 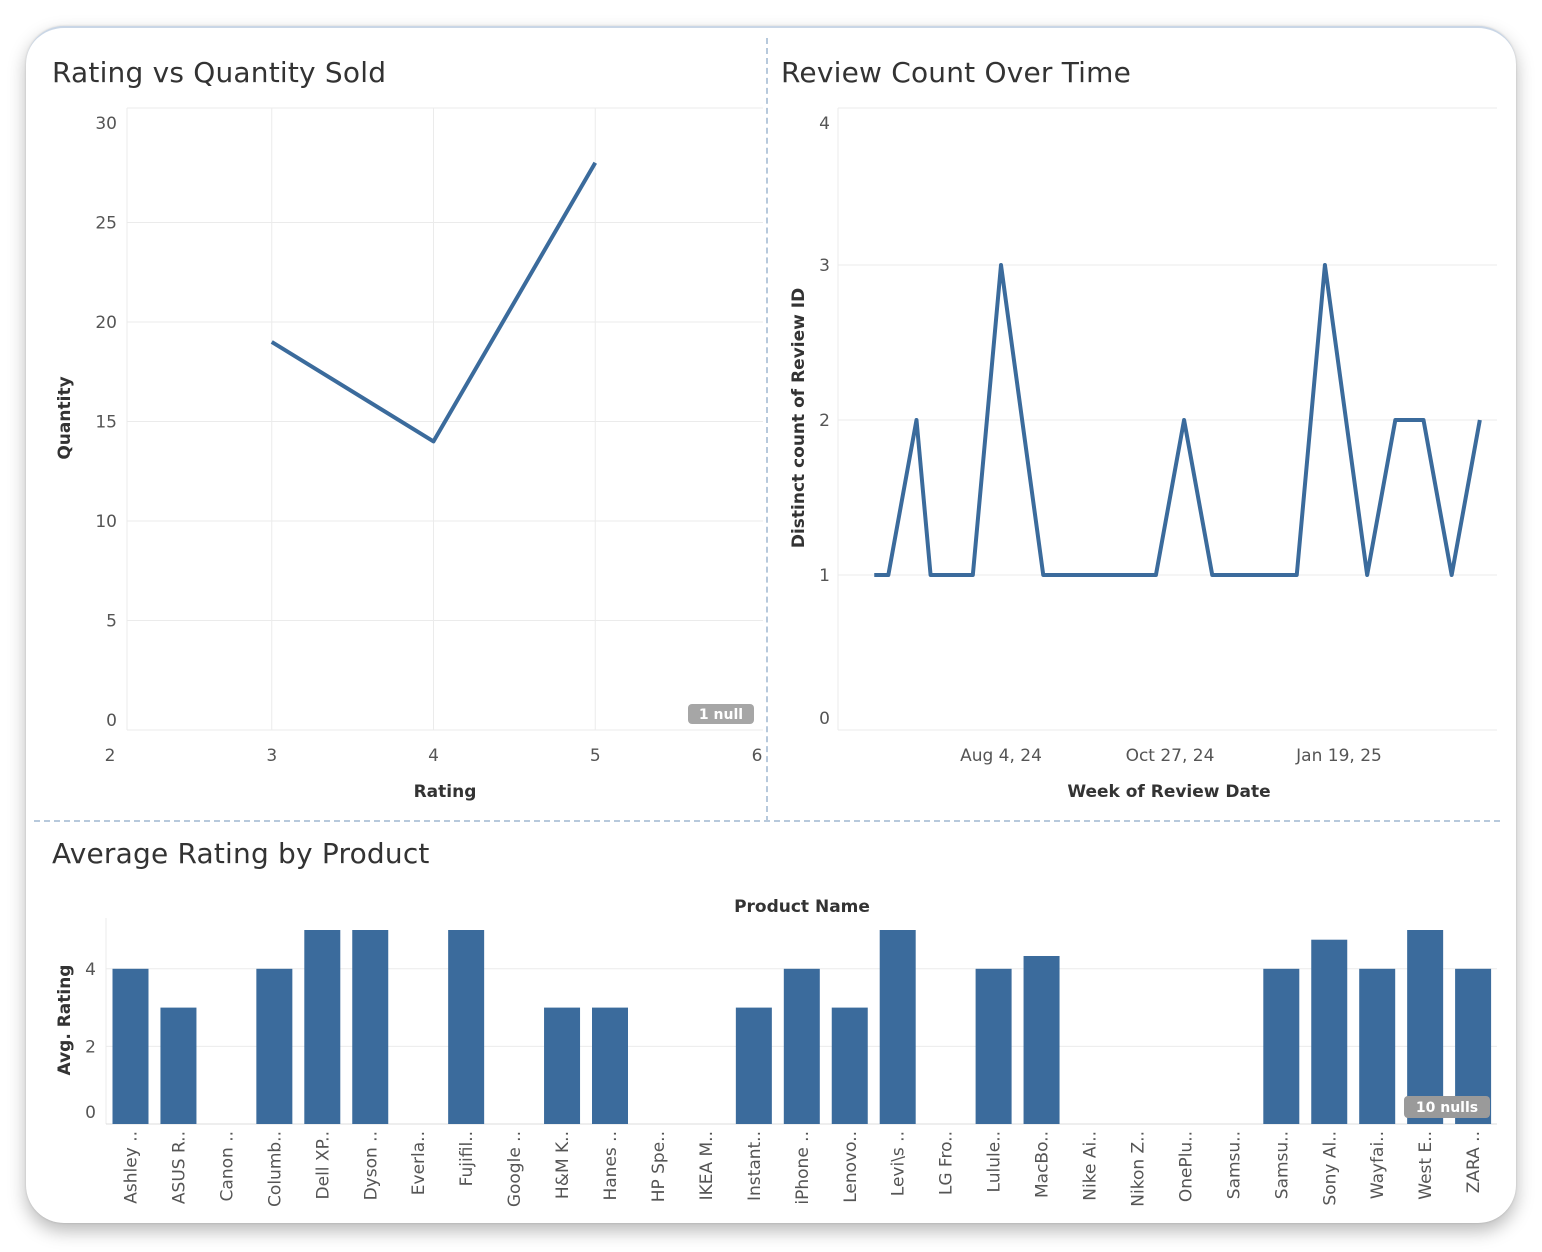 I want to click on category-label: Everla.., so click(x=419, y=1163).